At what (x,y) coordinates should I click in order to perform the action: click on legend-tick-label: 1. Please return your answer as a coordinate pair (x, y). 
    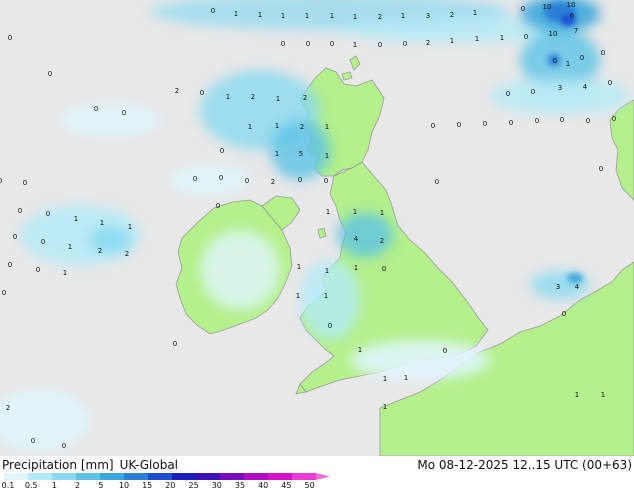
    Looking at the image, I should click on (54, 485).